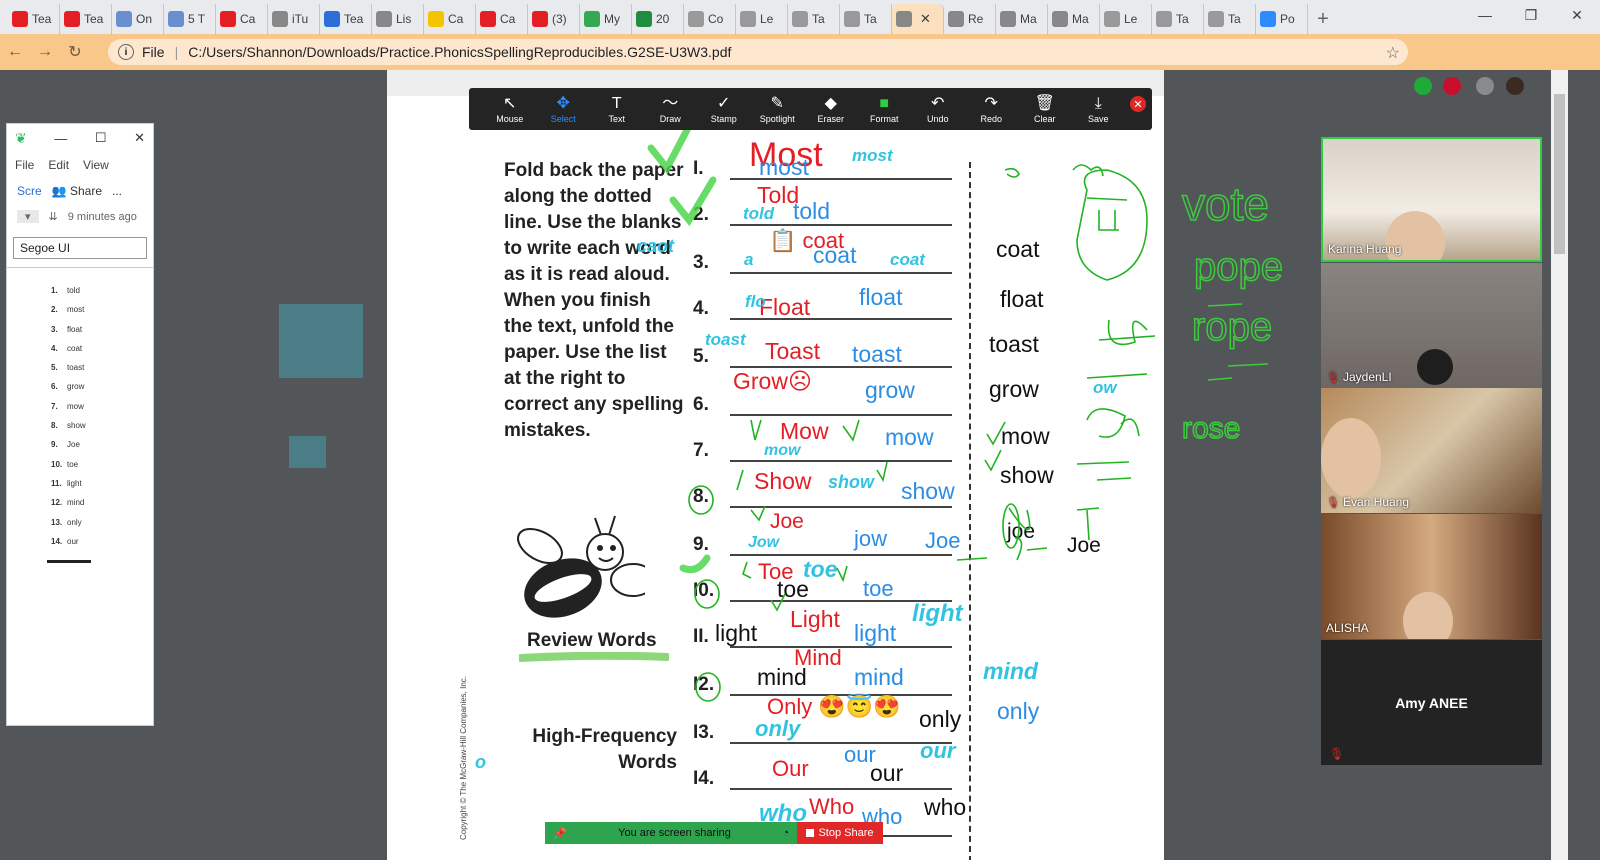 This screenshot has width=1600, height=860. I want to click on menu-view: View, so click(96, 165).